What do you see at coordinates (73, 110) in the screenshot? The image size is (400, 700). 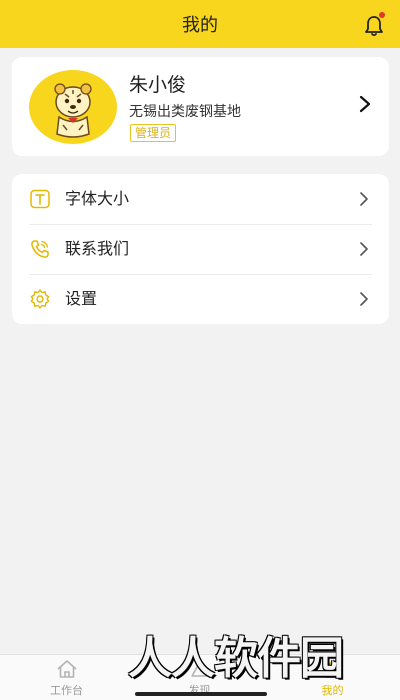 I see `tiger-avatar-icon` at bounding box center [73, 110].